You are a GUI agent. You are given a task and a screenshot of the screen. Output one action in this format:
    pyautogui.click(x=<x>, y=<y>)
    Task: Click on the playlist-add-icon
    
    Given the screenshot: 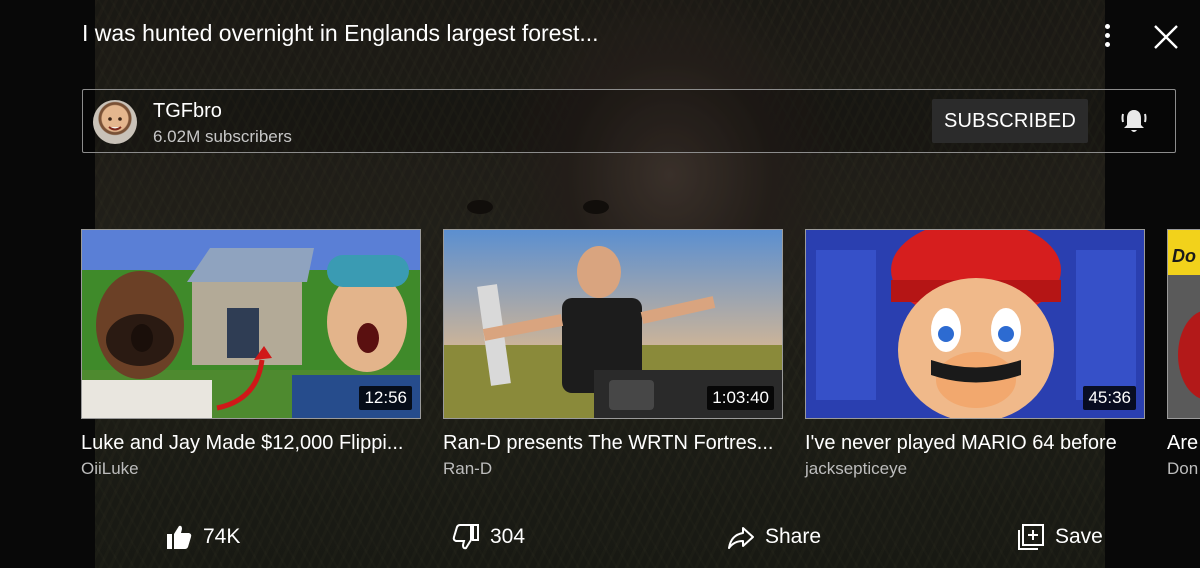 What is the action you would take?
    pyautogui.click(x=1031, y=537)
    